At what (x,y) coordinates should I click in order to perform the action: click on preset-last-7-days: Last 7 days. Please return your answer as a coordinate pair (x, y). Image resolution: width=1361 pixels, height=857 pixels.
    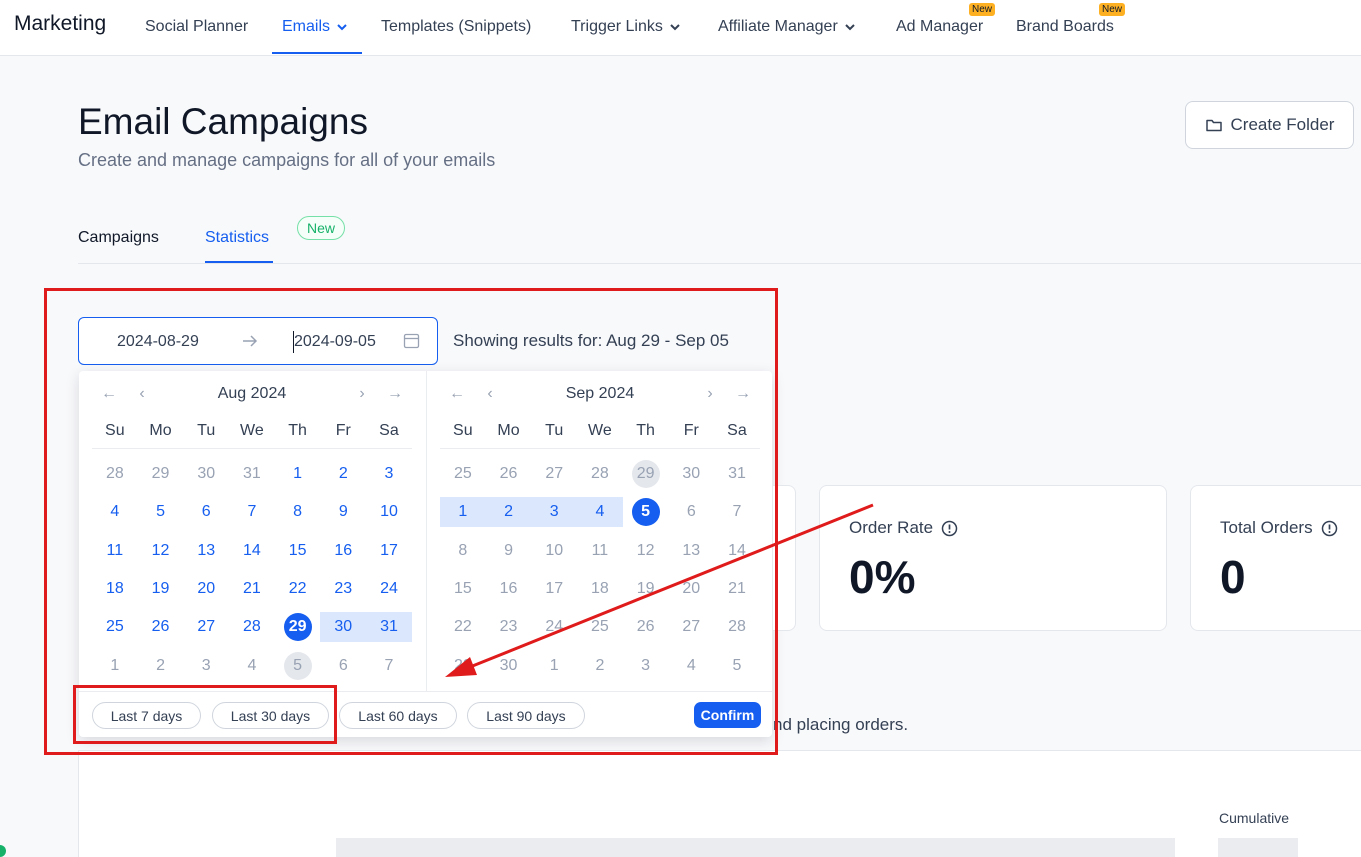
    Looking at the image, I should click on (146, 715).